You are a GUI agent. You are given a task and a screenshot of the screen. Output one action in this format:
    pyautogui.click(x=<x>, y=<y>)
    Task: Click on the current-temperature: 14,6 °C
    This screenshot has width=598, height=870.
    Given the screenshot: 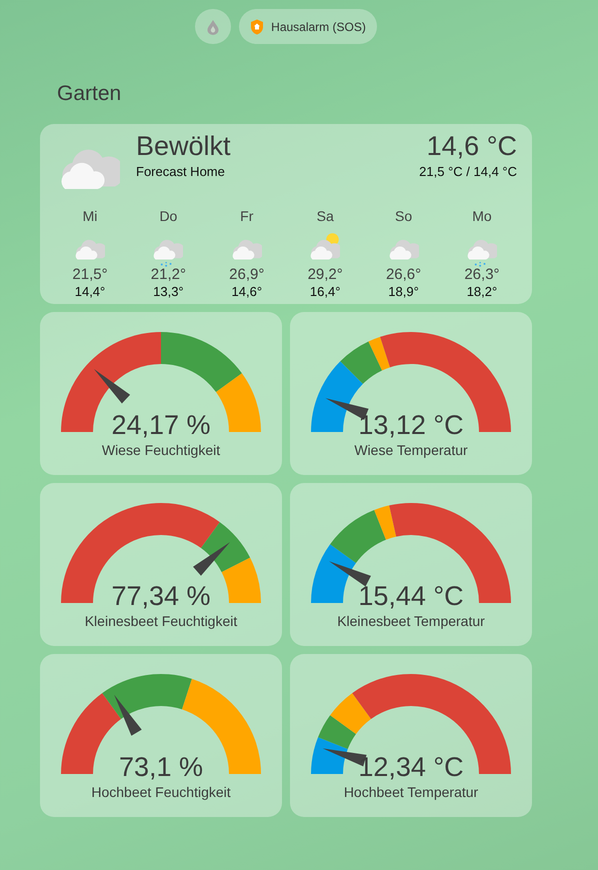 What is the action you would take?
    pyautogui.click(x=471, y=147)
    